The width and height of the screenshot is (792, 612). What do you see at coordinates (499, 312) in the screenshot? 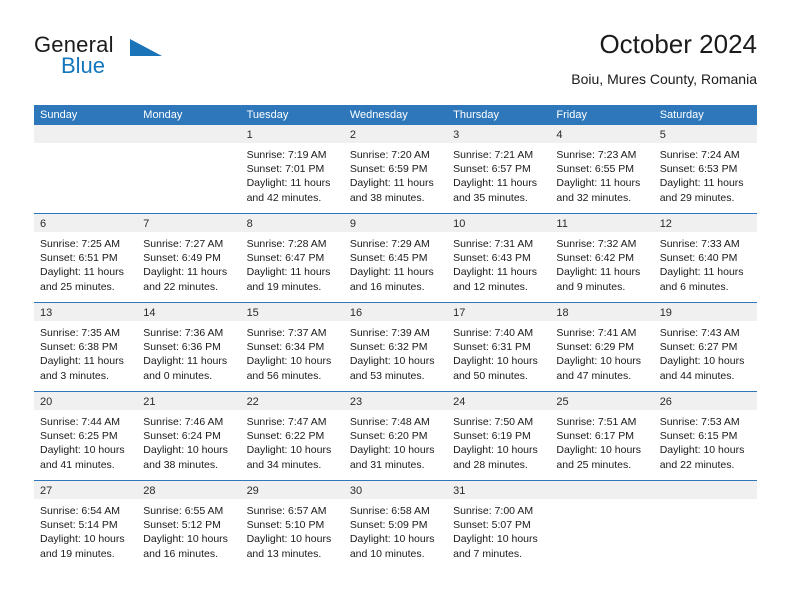
I see `day-number-band: 17` at bounding box center [499, 312].